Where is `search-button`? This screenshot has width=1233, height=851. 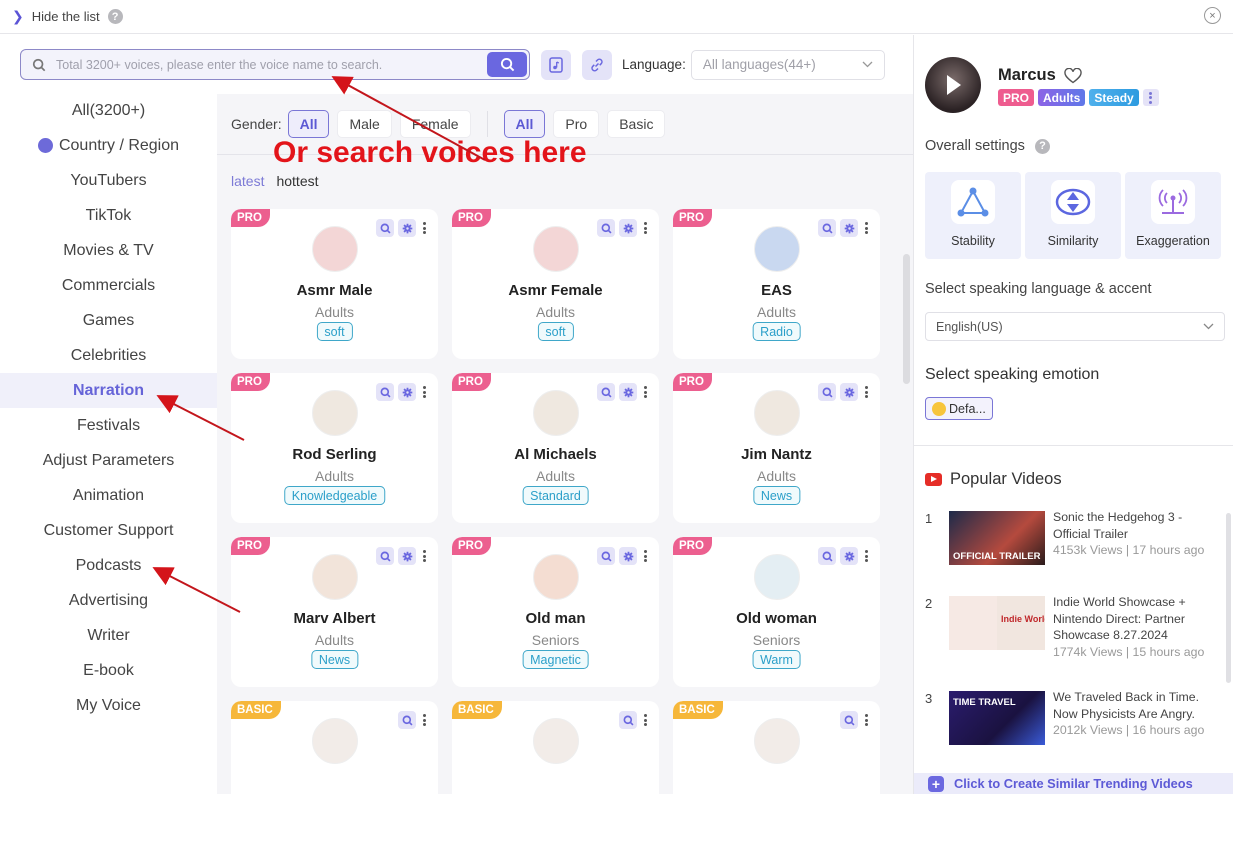 search-button is located at coordinates (507, 64).